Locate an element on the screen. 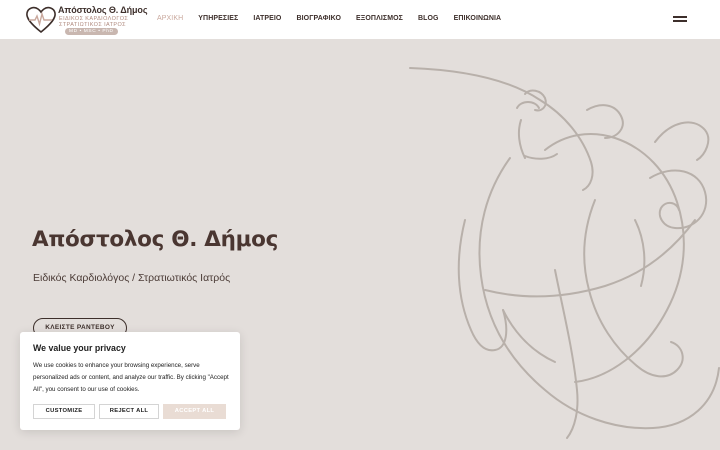 The width and height of the screenshot is (720, 450). cookie-button-group: CUSTOMIZE REJECT ALL ACCEPT ALL is located at coordinates (129, 411).